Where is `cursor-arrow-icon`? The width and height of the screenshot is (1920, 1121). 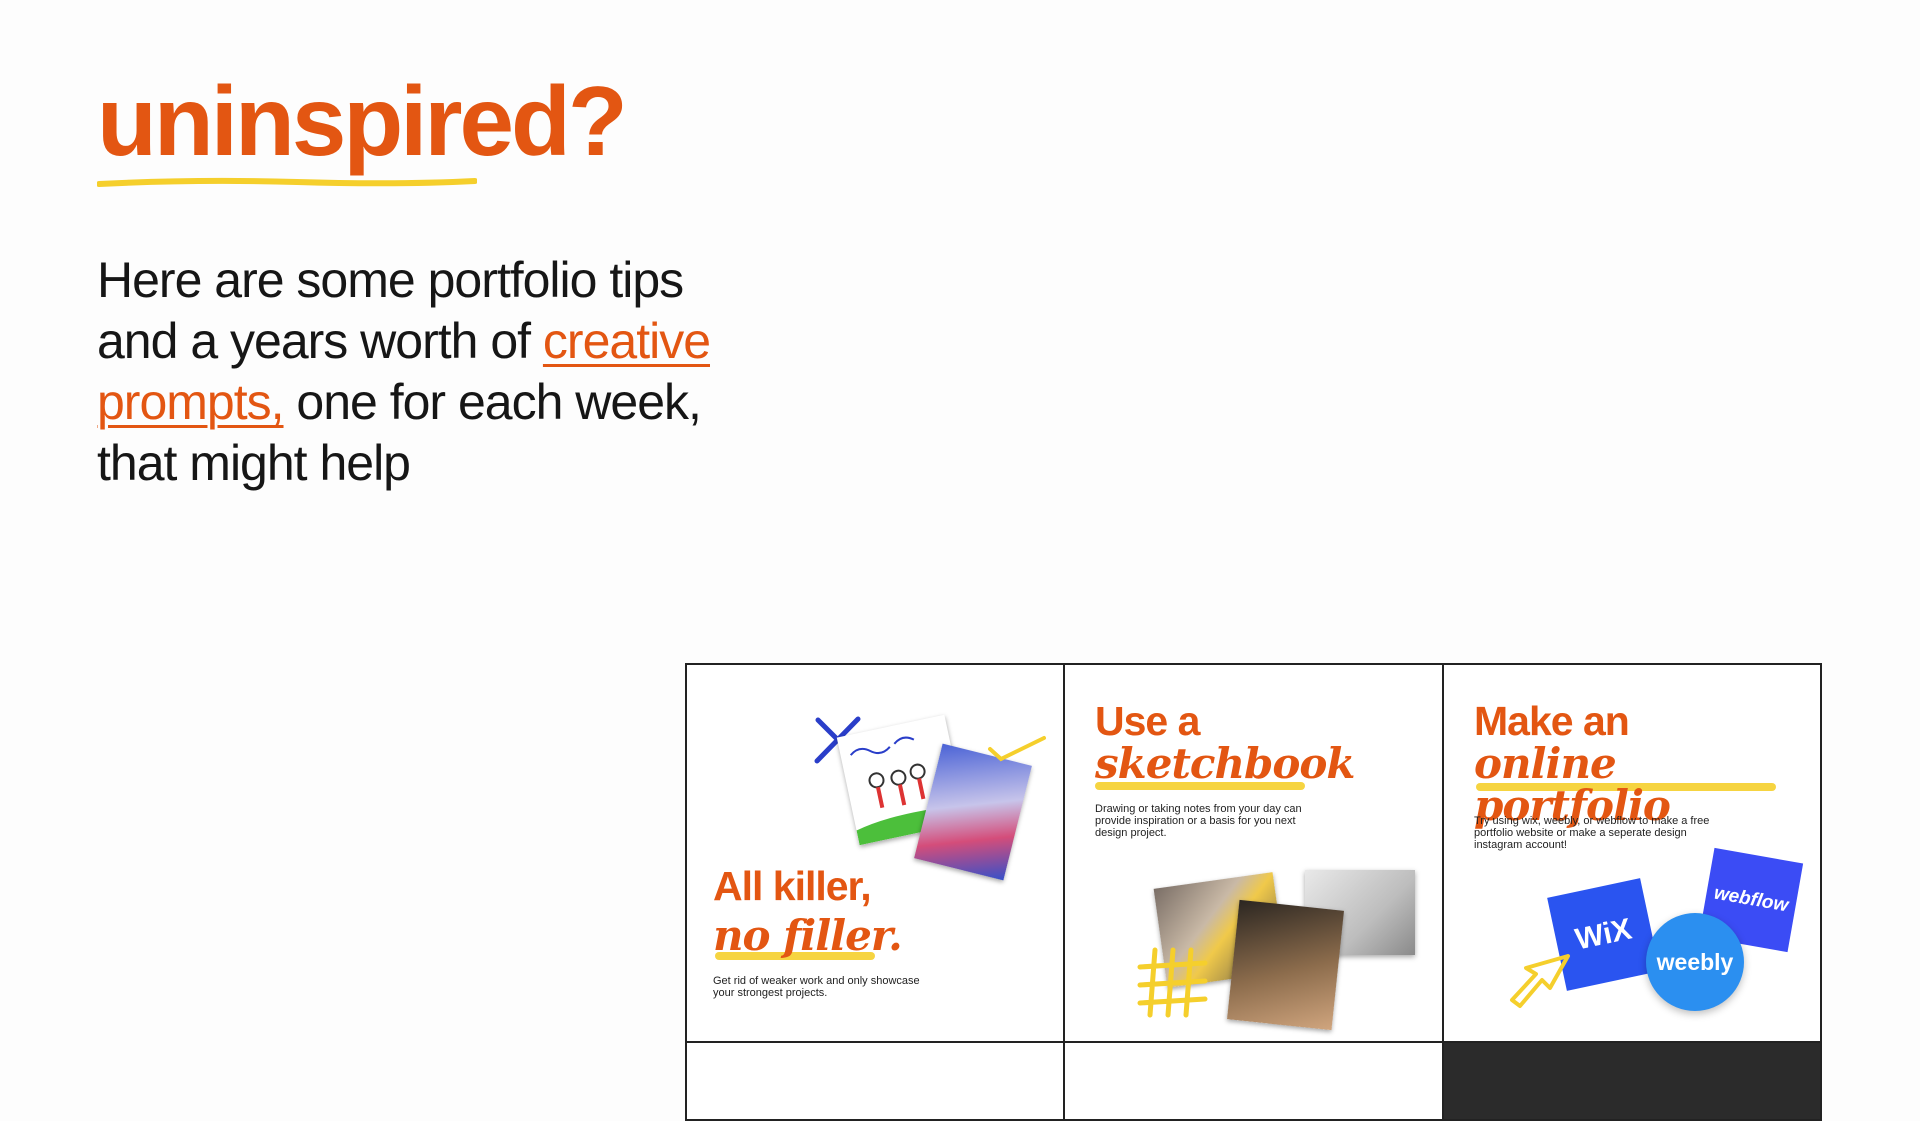 cursor-arrow-icon is located at coordinates (1540, 981).